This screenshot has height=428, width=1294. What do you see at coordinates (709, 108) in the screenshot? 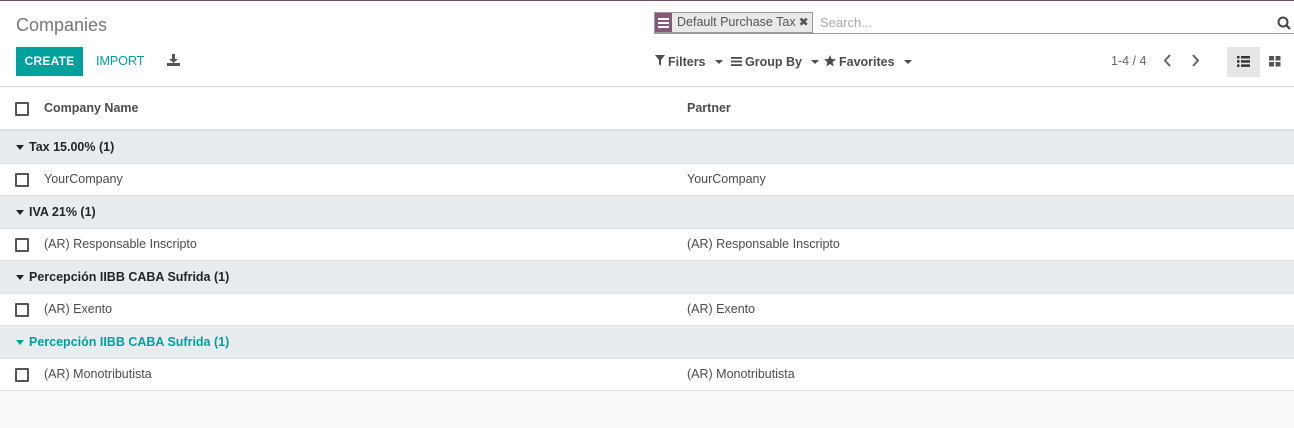
I see `column-header-partner: Partner` at bounding box center [709, 108].